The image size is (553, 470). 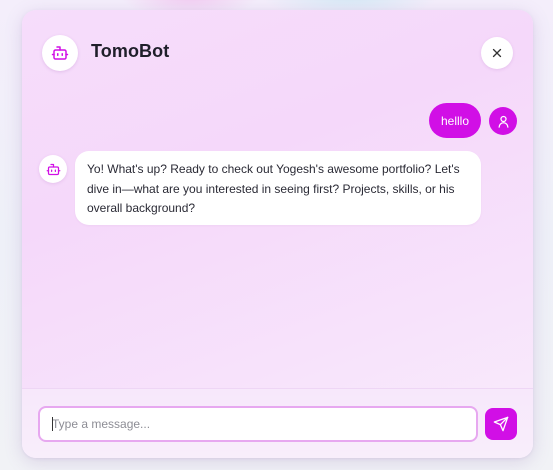 I want to click on user-avatar, so click(x=503, y=121).